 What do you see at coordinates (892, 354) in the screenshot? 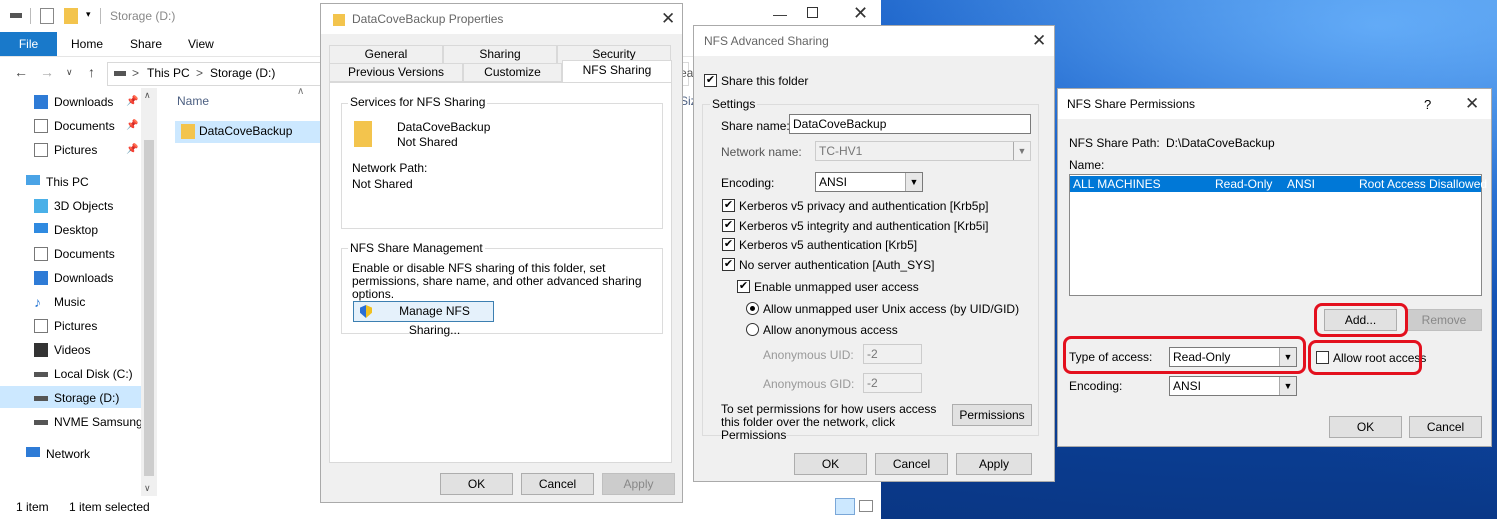
I see `anonymous-uid-input: -2` at bounding box center [892, 354].